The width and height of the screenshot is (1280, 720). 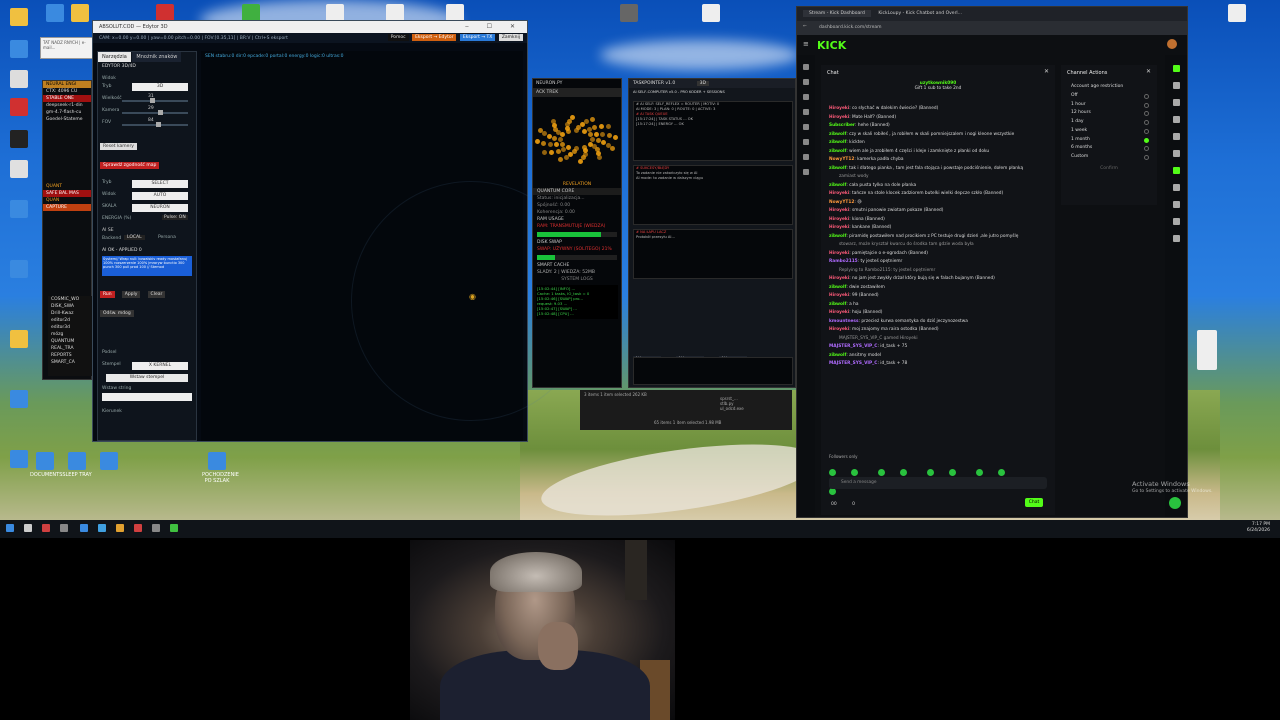 What do you see at coordinates (71, 320) in the screenshot?
I see `tree-item: editor2d` at bounding box center [71, 320].